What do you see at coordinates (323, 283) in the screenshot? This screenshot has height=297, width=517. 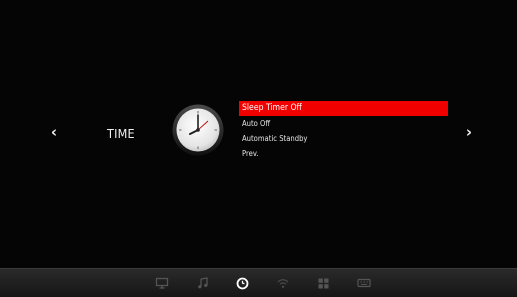 I see `grid-icon` at bounding box center [323, 283].